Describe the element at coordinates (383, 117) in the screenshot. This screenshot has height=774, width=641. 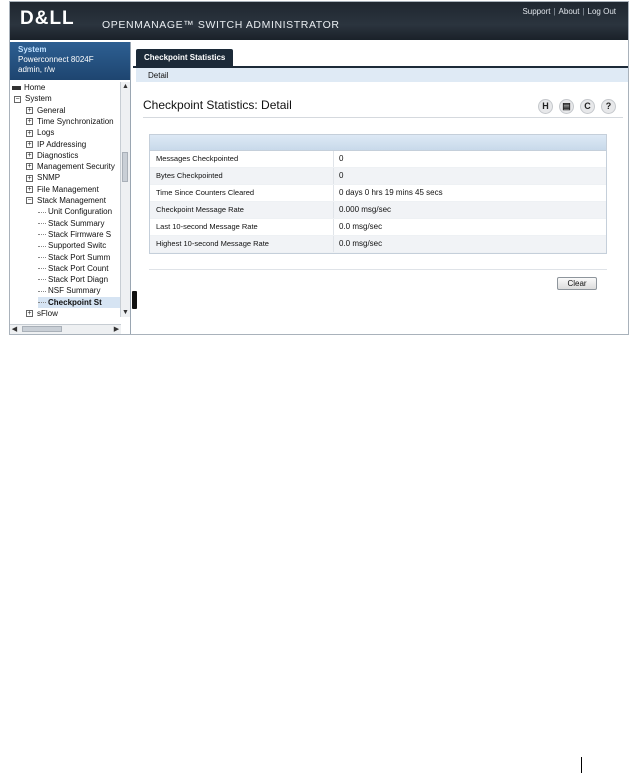
I see `title-divider` at that location.